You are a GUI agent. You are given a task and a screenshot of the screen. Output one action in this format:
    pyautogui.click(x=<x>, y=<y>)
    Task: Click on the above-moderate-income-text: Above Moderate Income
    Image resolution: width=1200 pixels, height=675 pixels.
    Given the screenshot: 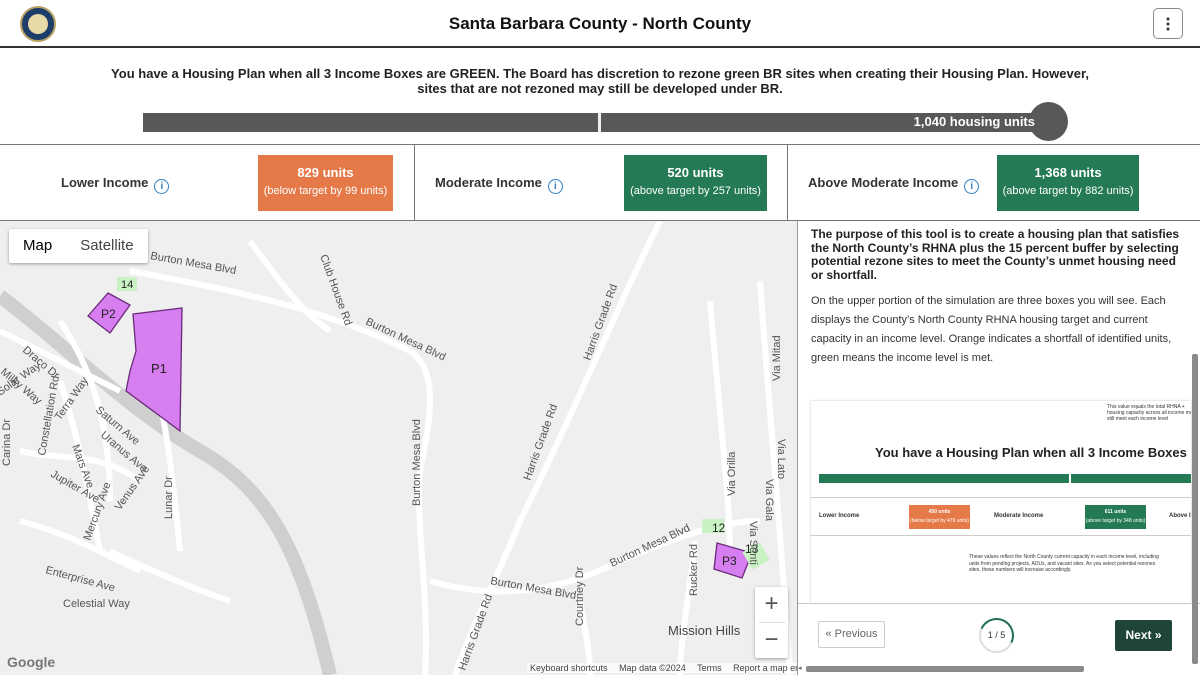 What is the action you would take?
    pyautogui.click(x=883, y=182)
    